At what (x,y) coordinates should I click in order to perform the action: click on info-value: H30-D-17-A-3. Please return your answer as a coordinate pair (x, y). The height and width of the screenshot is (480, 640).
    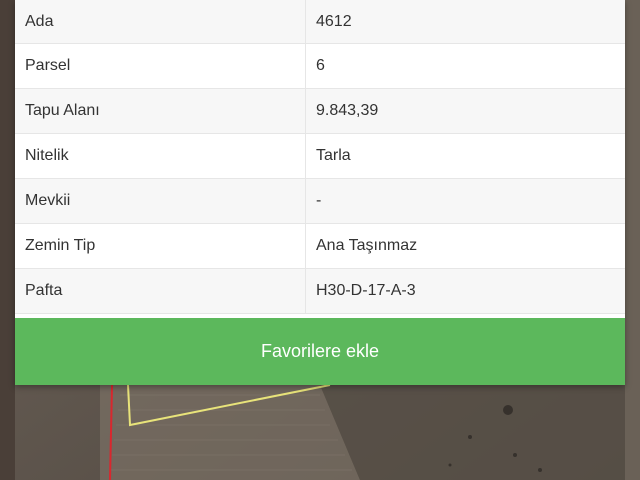
    Looking at the image, I should click on (465, 291).